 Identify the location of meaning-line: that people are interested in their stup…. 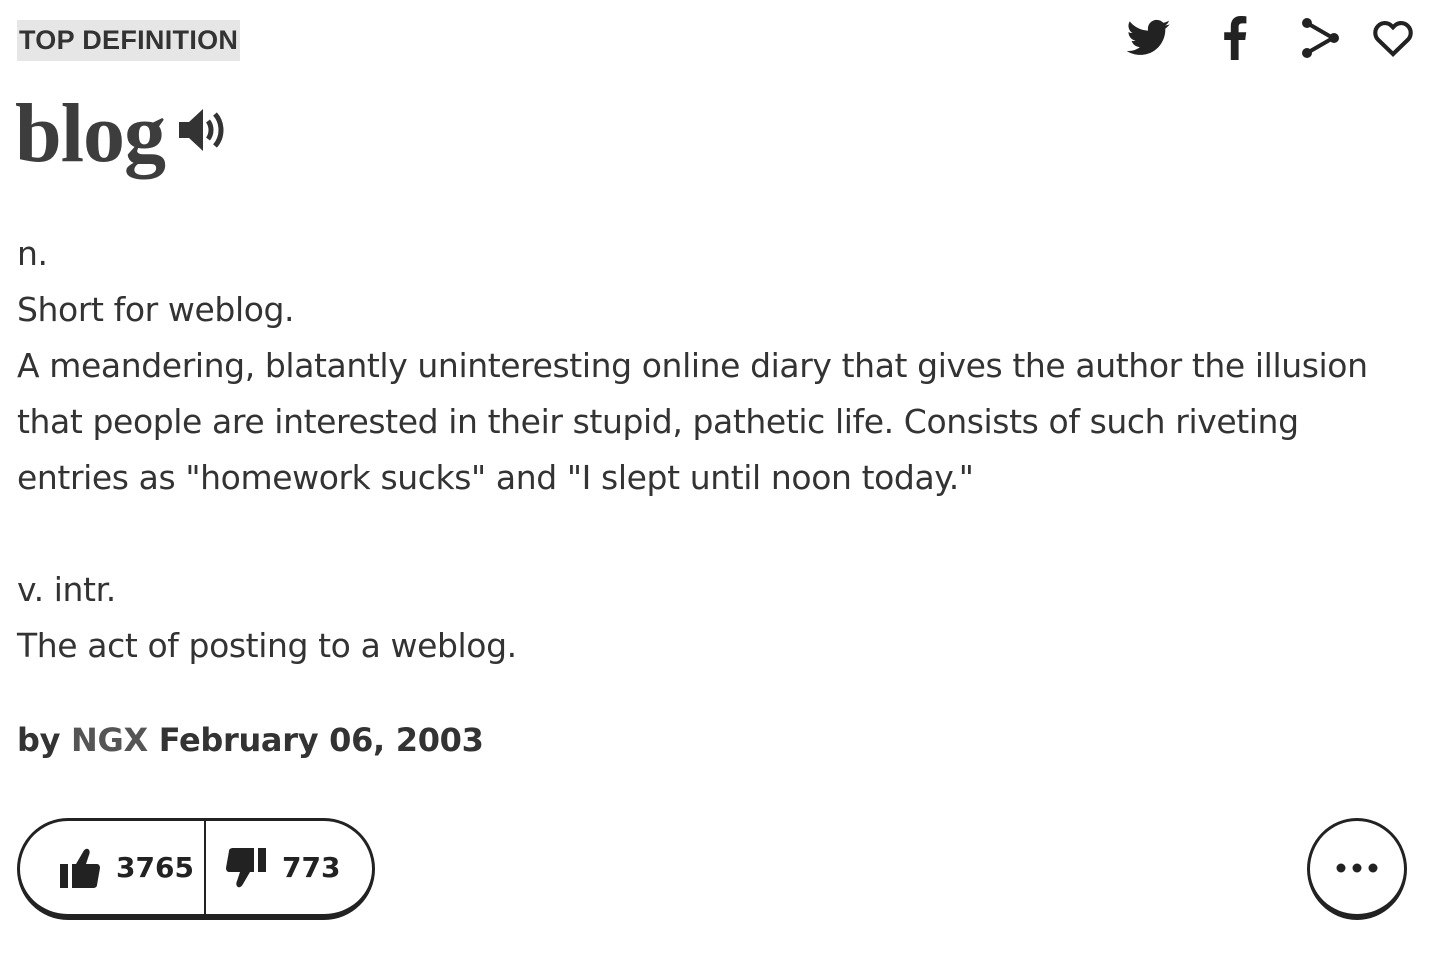
(658, 421).